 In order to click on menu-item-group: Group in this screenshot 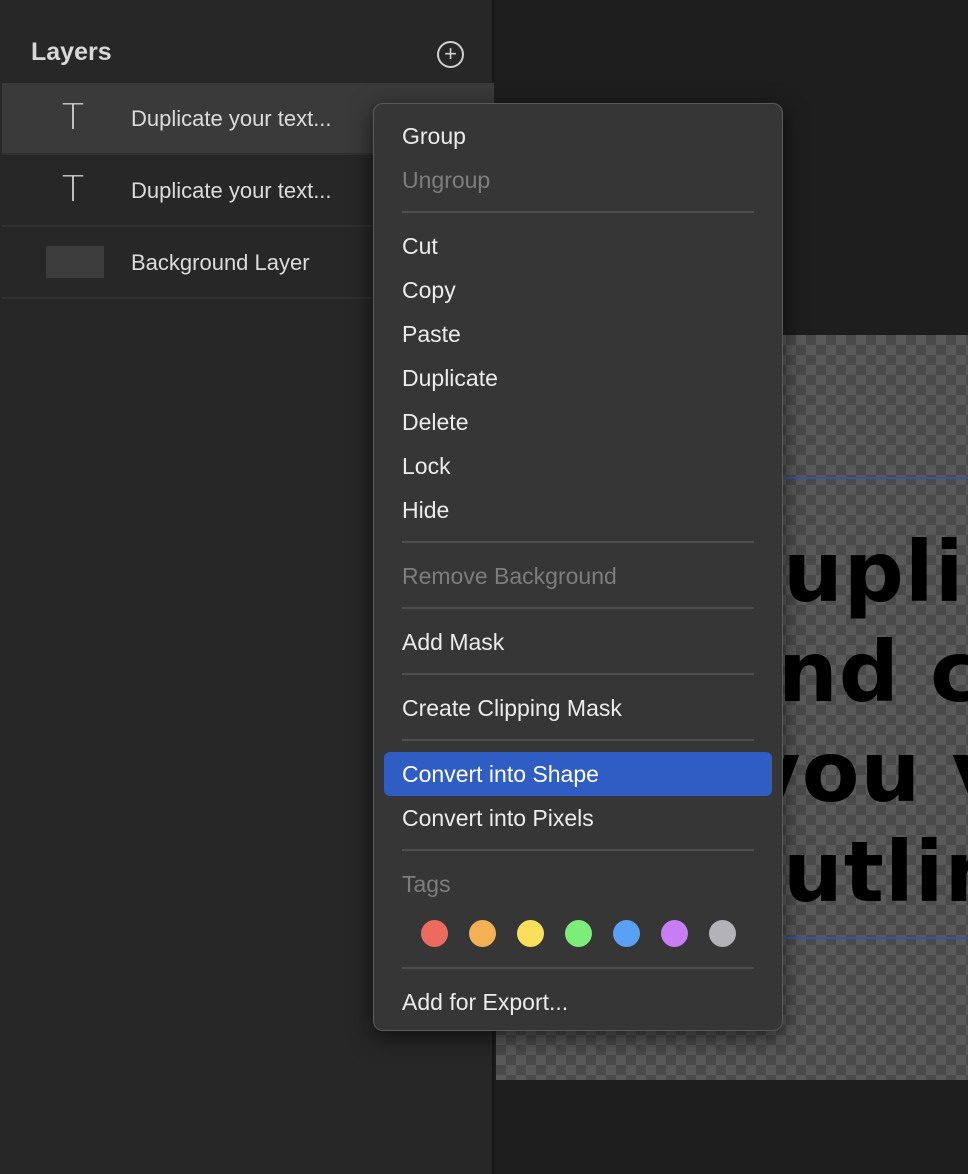, I will do `click(578, 136)`.